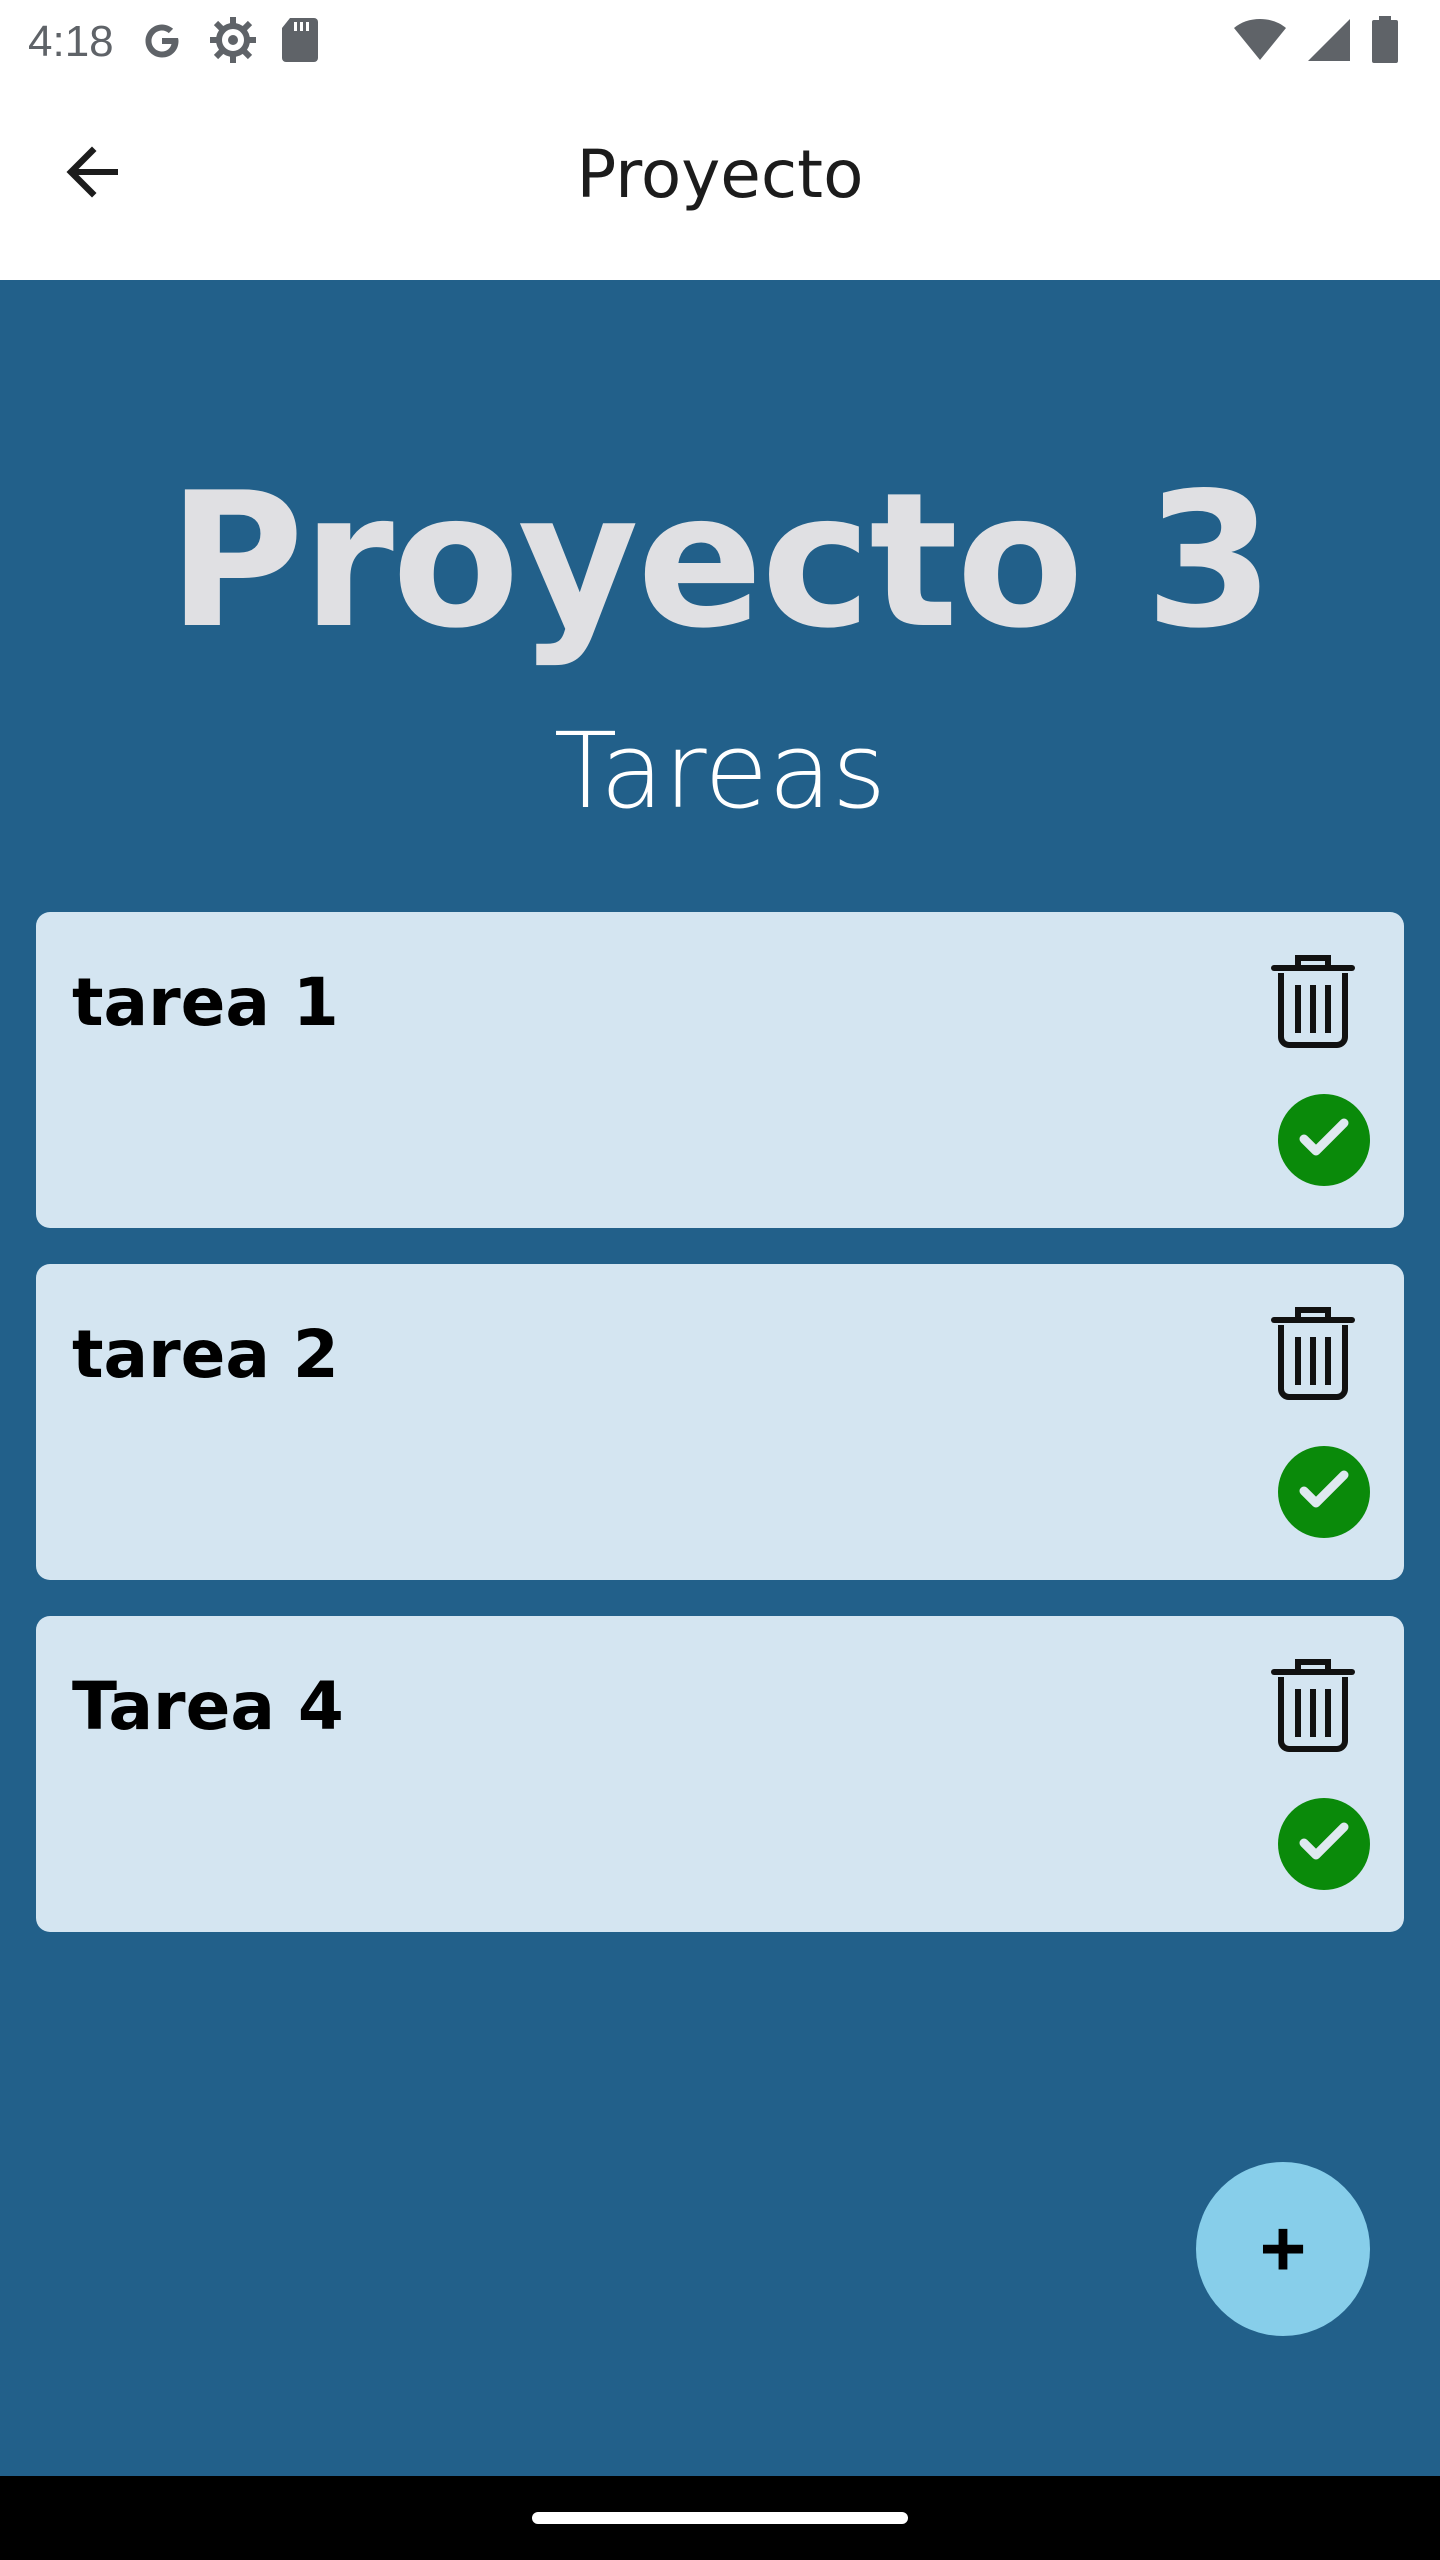 Image resolution: width=1440 pixels, height=2560 pixels. What do you see at coordinates (1329, 42) in the screenshot?
I see `signal-icon` at bounding box center [1329, 42].